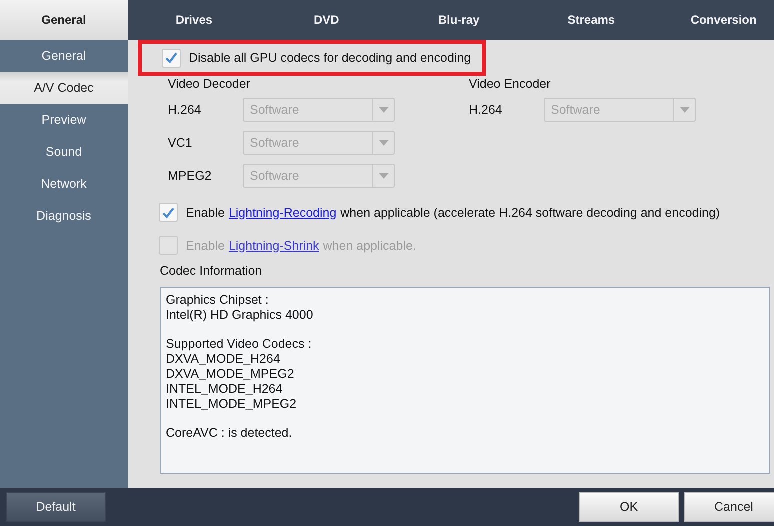 The image size is (774, 526). I want to click on sidebar-item: Preview, so click(64, 120).